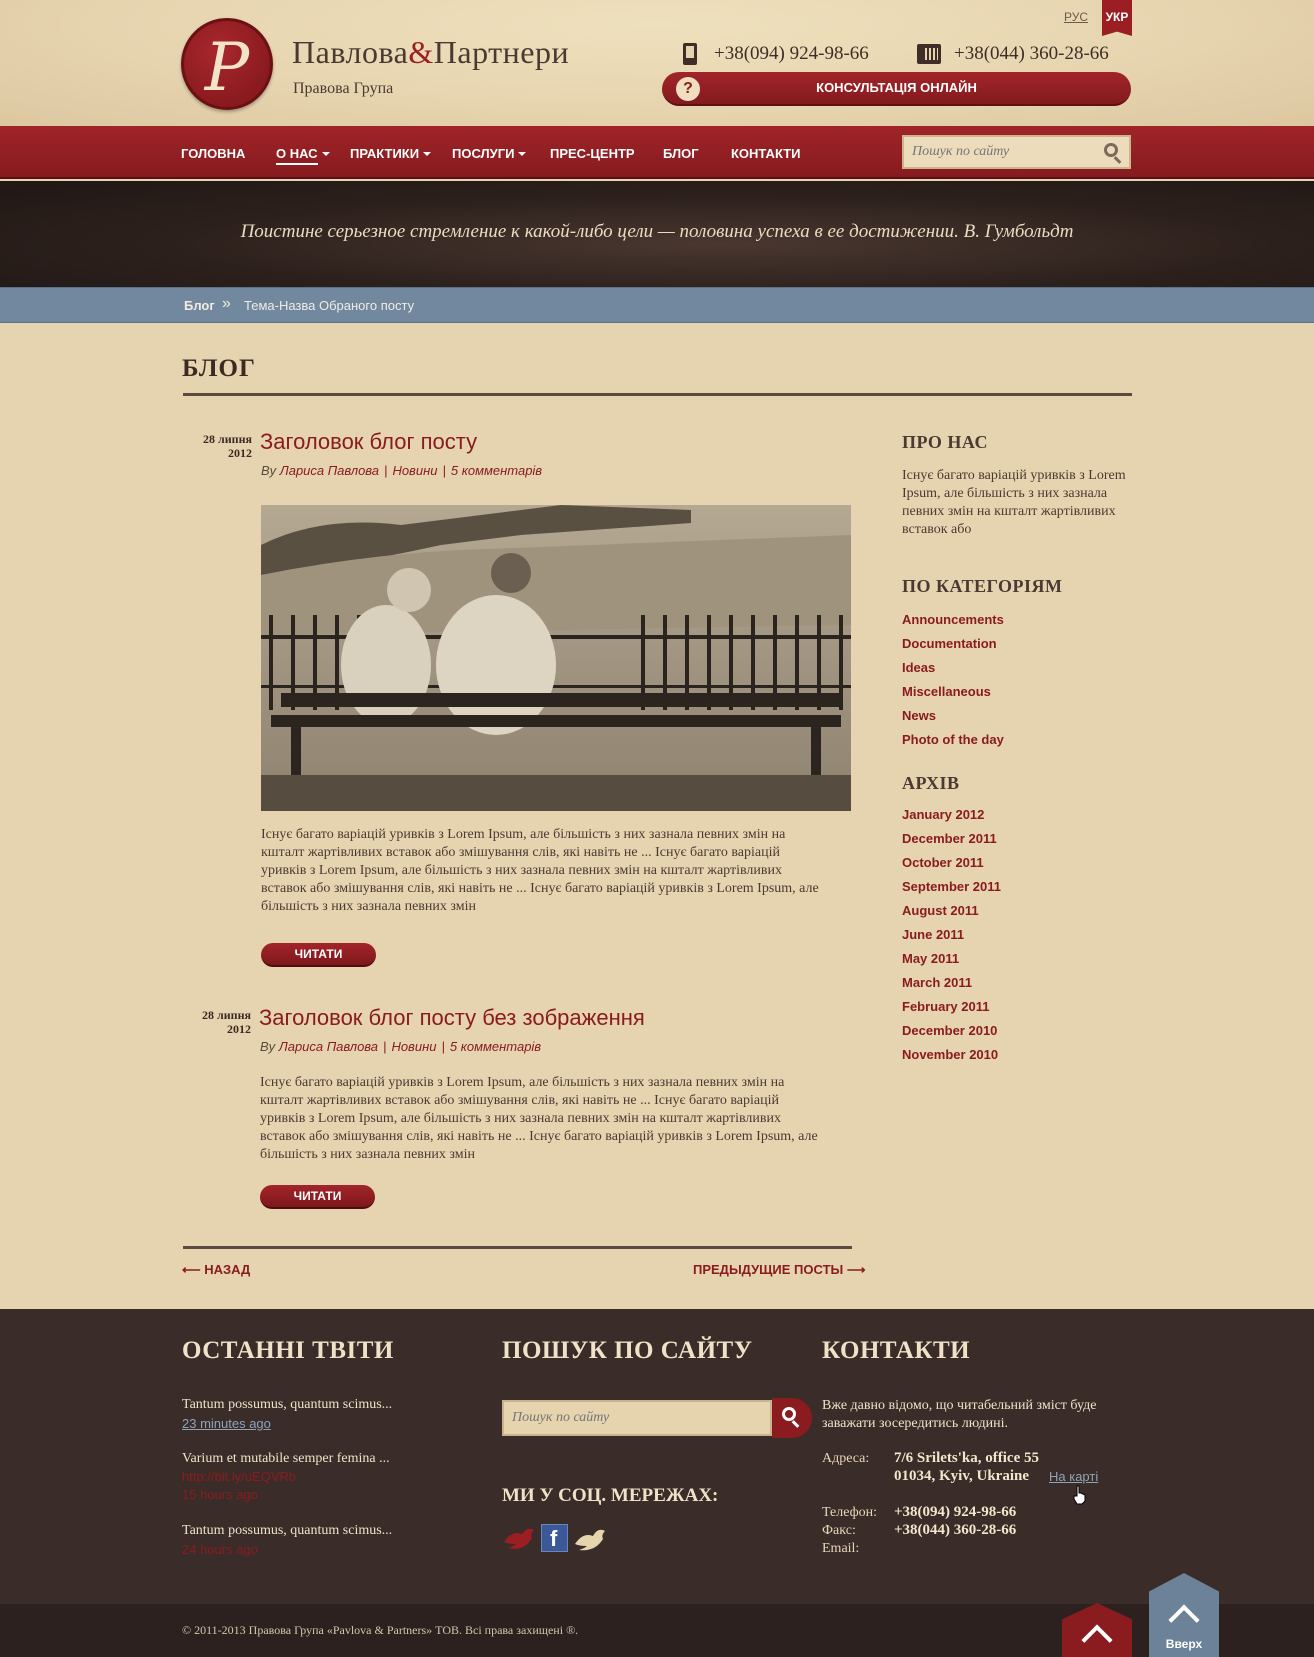 The width and height of the screenshot is (1314, 1657). Describe the element at coordinates (657, 394) in the screenshot. I see `title-divider` at that location.